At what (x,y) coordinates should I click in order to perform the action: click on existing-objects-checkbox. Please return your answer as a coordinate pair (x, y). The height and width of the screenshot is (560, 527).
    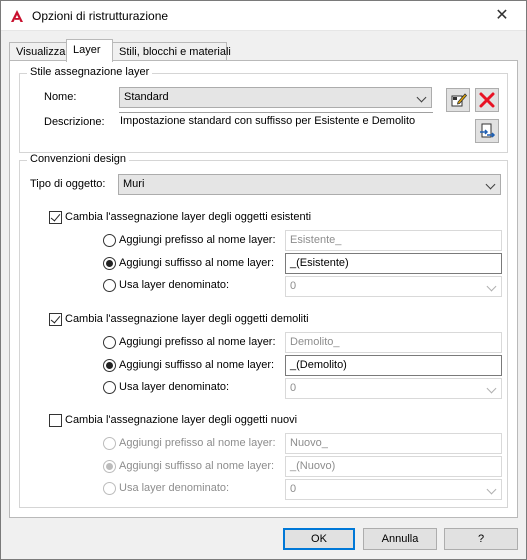
    Looking at the image, I should click on (55, 217).